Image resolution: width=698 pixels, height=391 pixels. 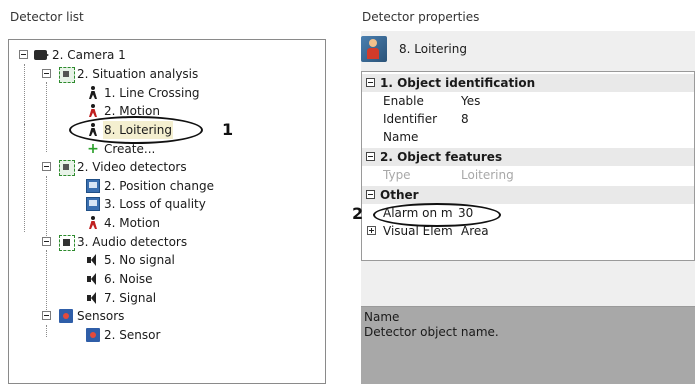 What do you see at coordinates (421, 17) in the screenshot?
I see `detector-properties-title: Detector properties` at bounding box center [421, 17].